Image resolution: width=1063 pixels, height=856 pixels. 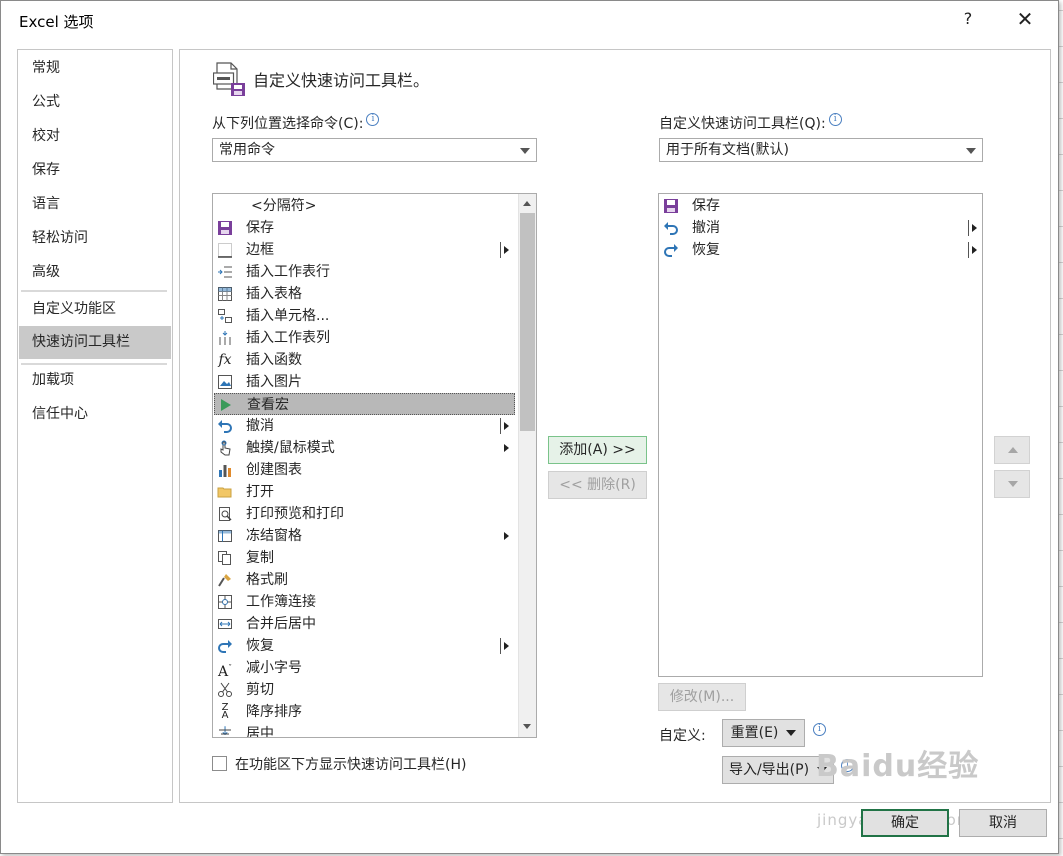 I want to click on list-item: 插入表格, so click(x=364, y=294).